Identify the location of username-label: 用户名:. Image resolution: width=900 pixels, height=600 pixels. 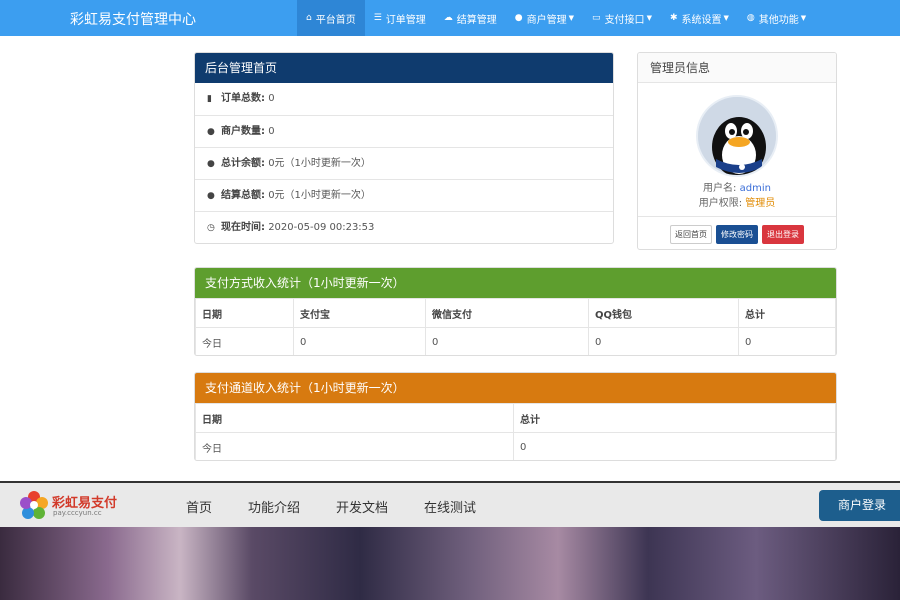
(720, 188).